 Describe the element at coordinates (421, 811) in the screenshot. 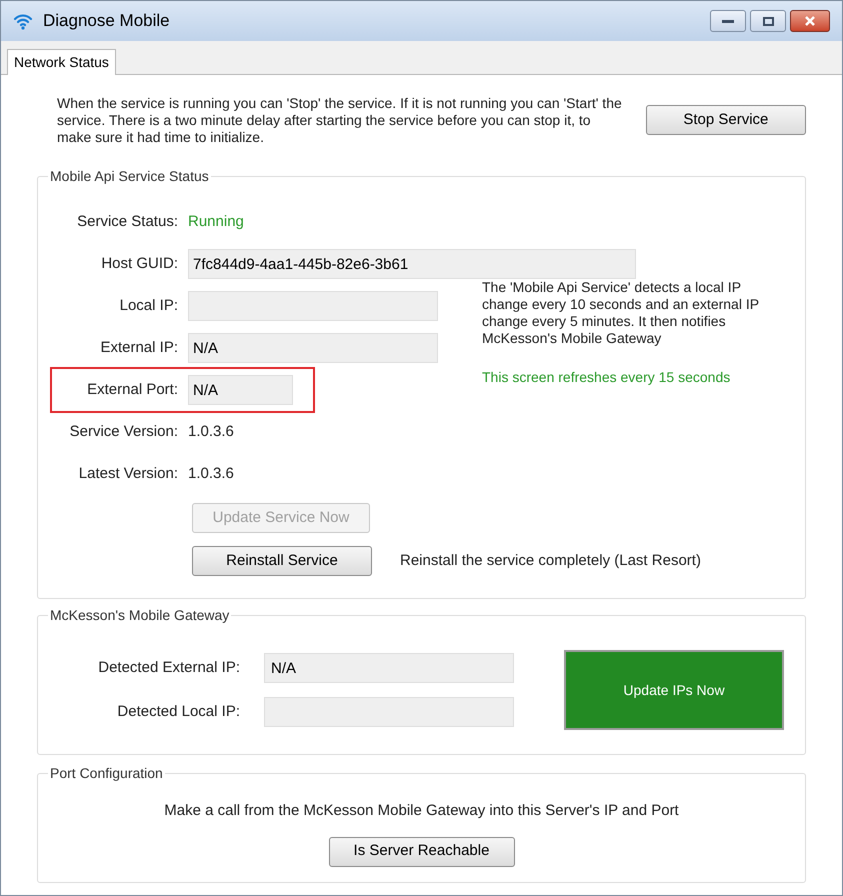

I see `port-config-text: Make a call from the McKesson Mobile Gateway into this Server's IP and Port` at that location.